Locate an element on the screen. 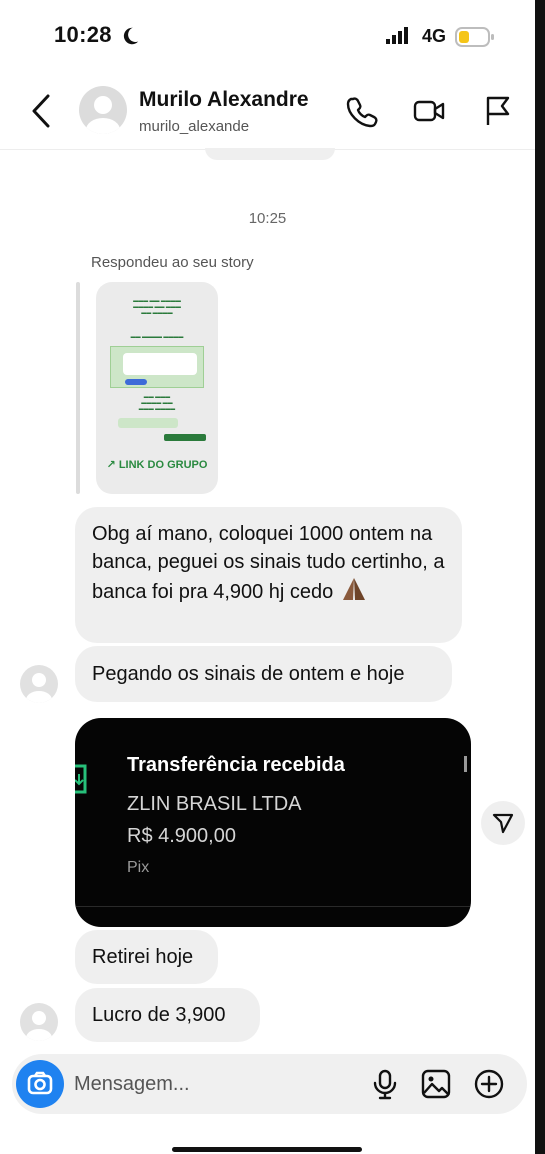  receipt-divider is located at coordinates (273, 906).